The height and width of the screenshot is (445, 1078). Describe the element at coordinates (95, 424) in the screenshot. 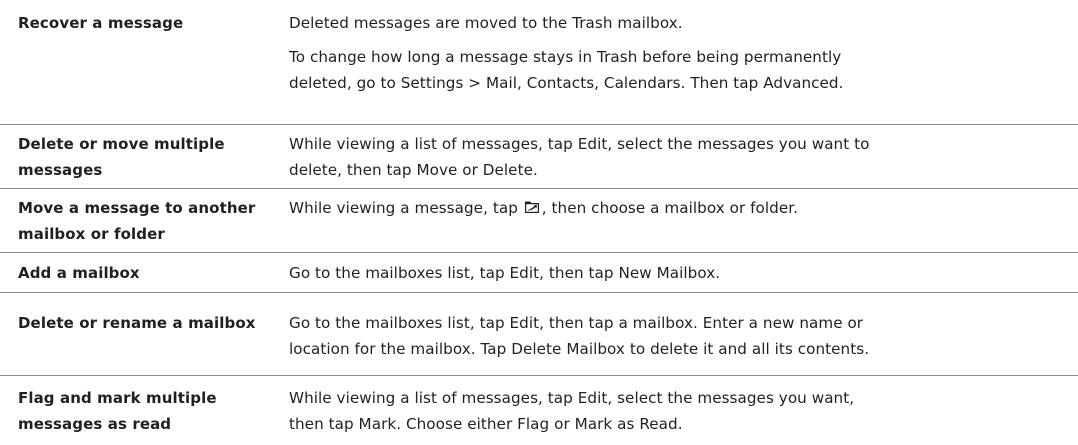

I see `action-text: messages as read` at that location.